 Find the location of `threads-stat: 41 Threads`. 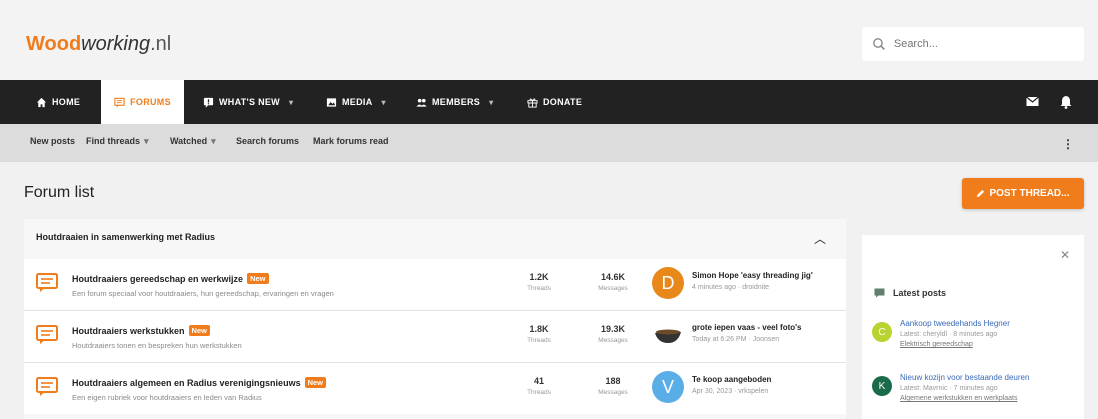

threads-stat: 41 Threads is located at coordinates (539, 386).